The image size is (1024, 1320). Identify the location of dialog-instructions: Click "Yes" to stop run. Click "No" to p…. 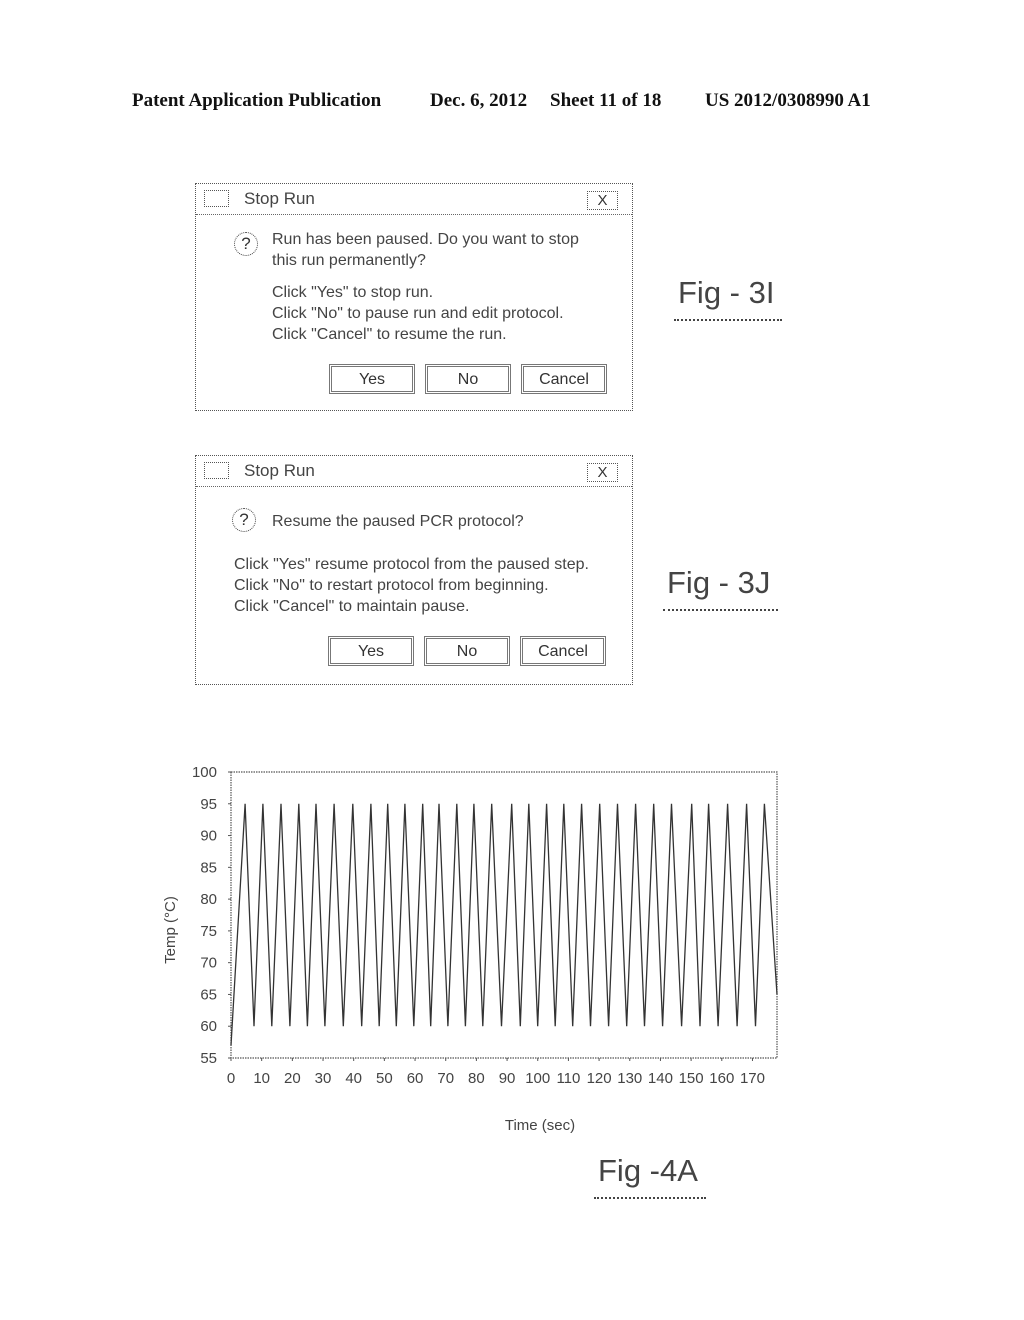
(418, 313).